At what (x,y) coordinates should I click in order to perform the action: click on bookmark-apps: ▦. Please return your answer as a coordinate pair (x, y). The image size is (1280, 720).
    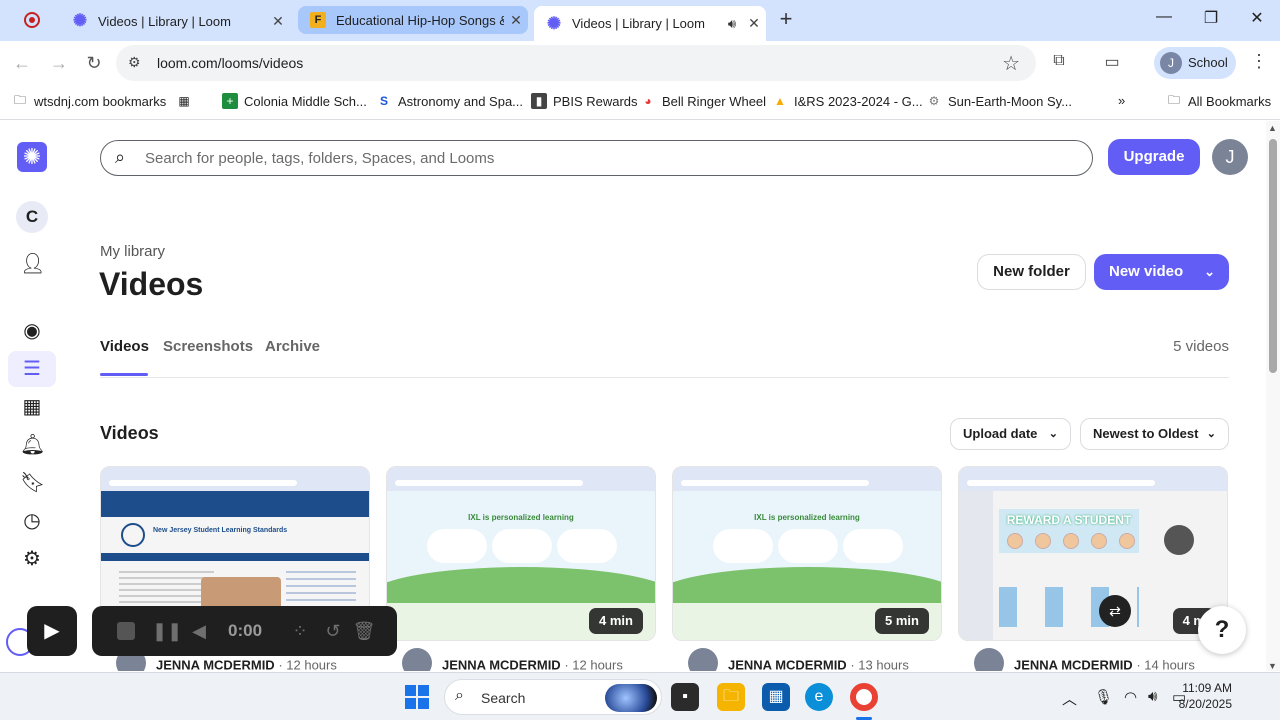
    Looking at the image, I should click on (187, 101).